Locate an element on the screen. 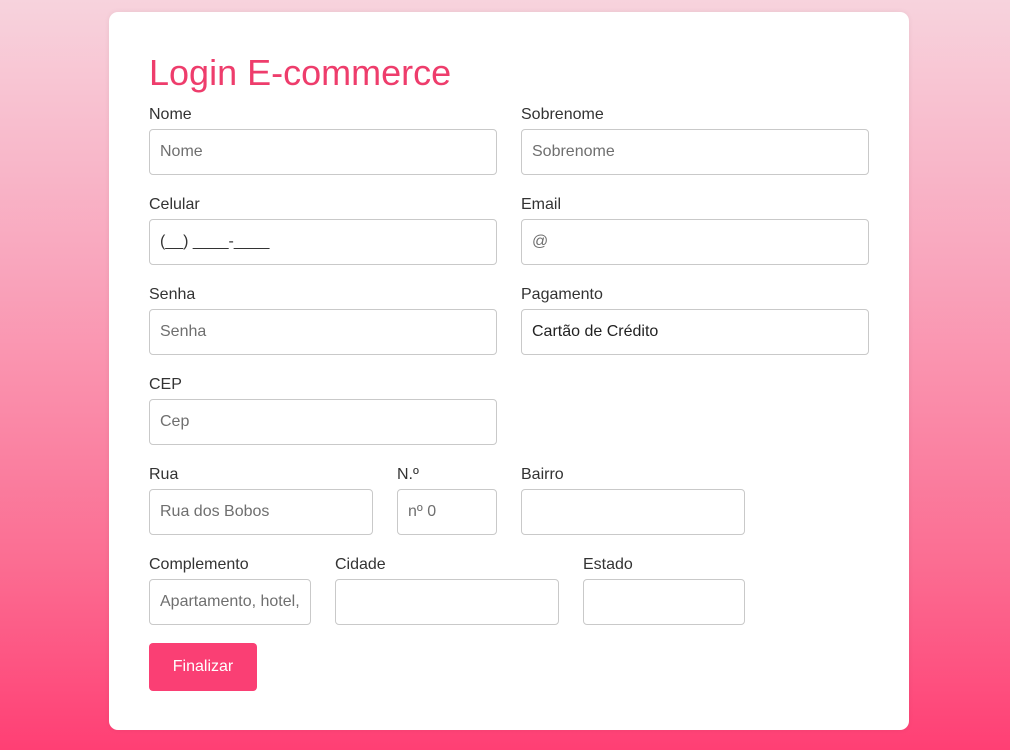 The image size is (1010, 750). celular-label: Celular is located at coordinates (174, 204).